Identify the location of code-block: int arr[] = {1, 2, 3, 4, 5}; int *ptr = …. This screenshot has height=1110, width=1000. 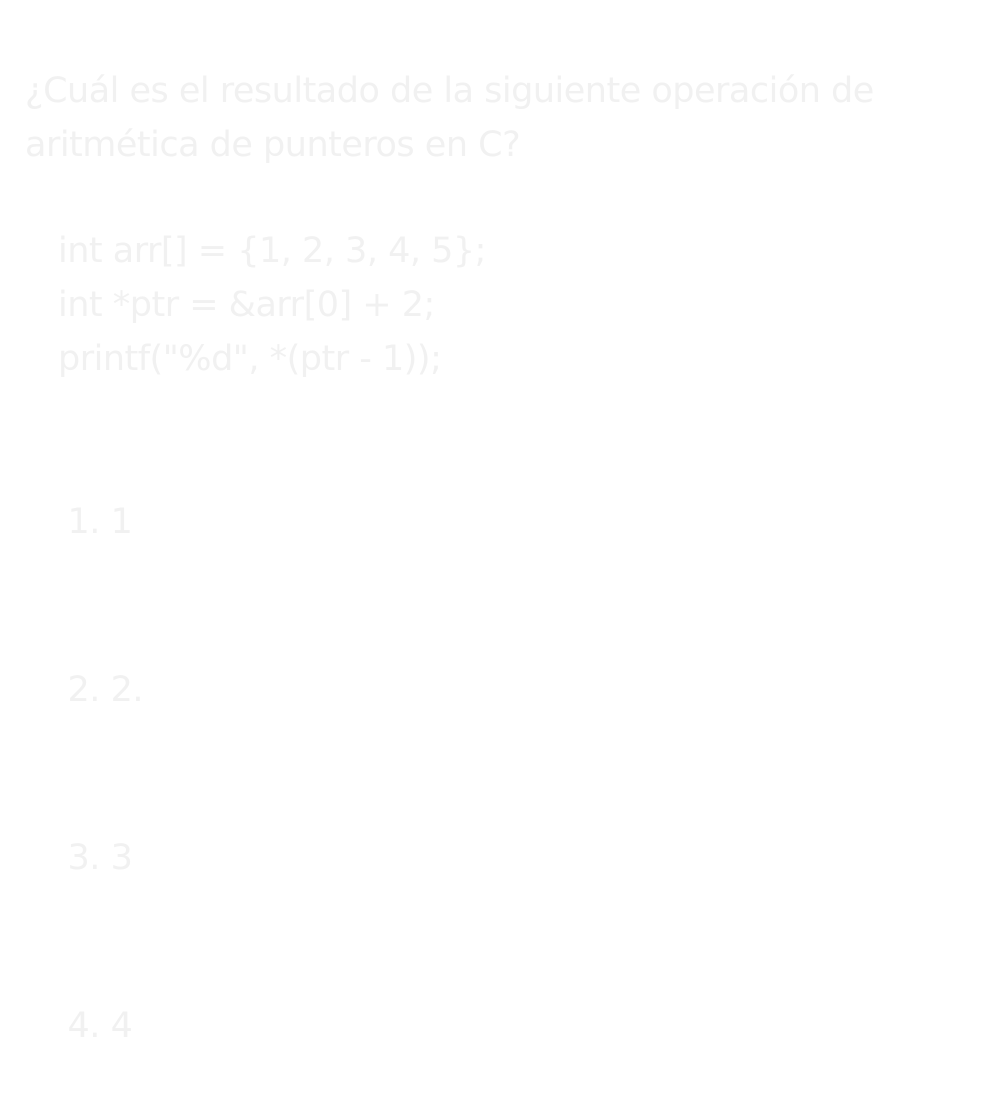
(272, 305).